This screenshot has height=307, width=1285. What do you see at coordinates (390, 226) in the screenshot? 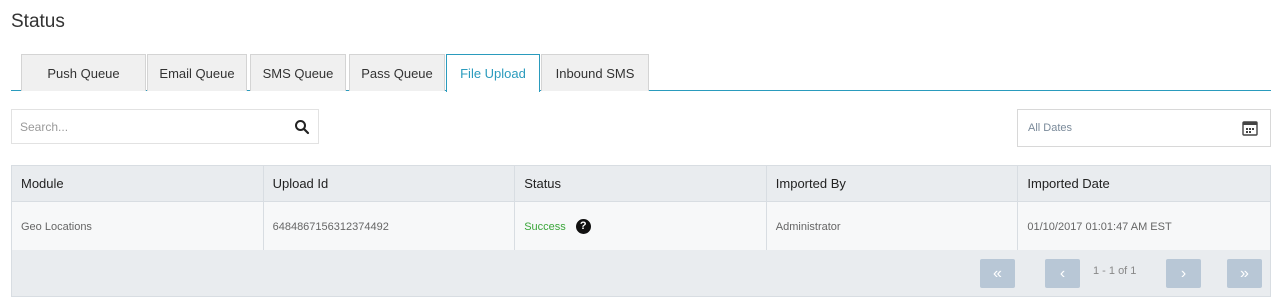
I see `cell-upload-id: 6484867156312374492` at bounding box center [390, 226].